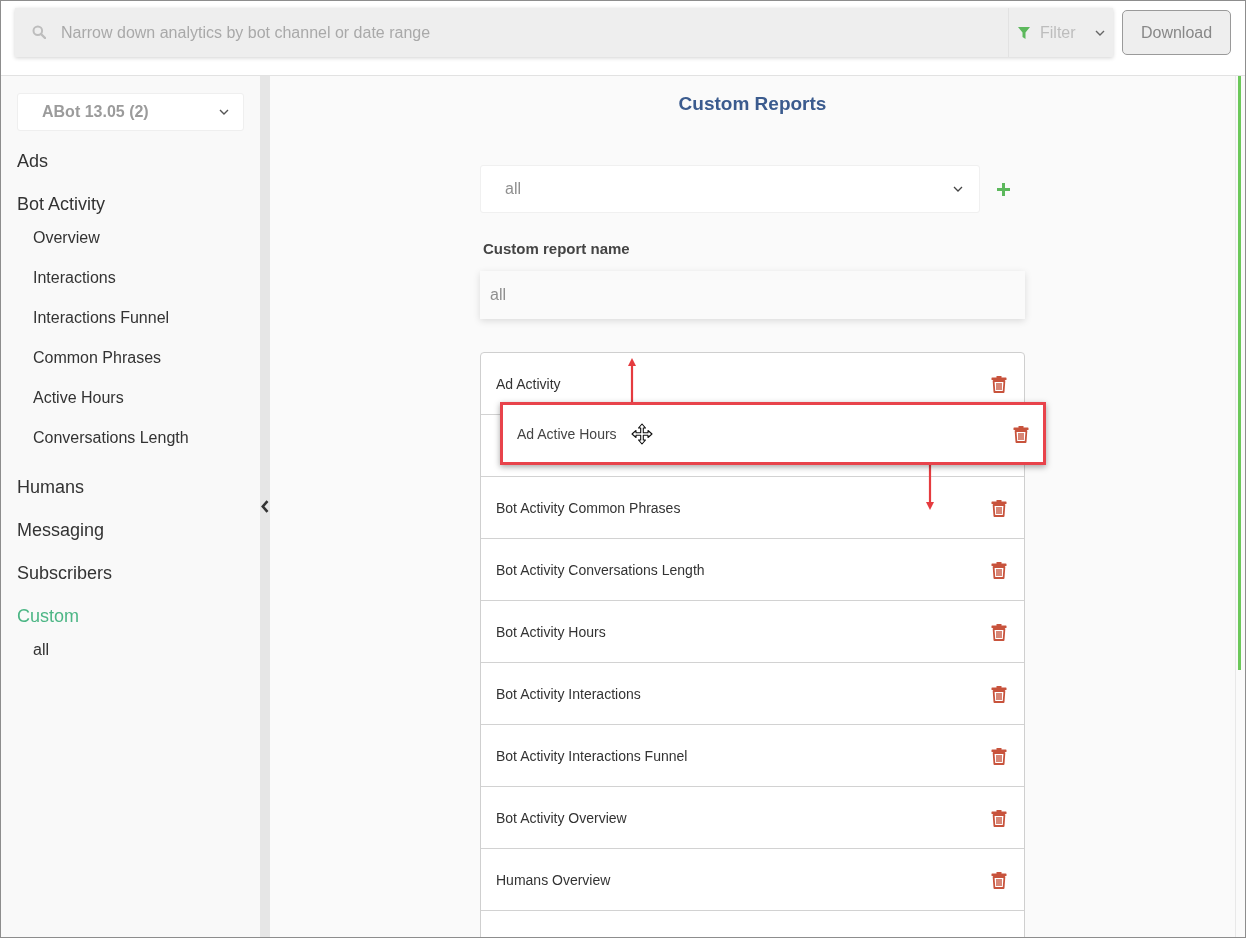 Image resolution: width=1246 pixels, height=938 pixels. Describe the element at coordinates (743, 755) in the screenshot. I see `report-name: Bot Activity Interactions Funnel` at that location.